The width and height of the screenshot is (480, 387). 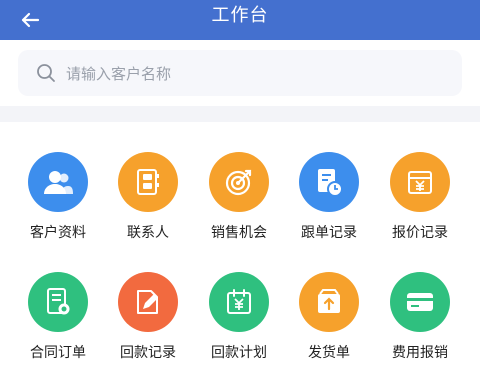 What do you see at coordinates (329, 353) in the screenshot?
I see `grid-item-label: 发货单` at bounding box center [329, 353].